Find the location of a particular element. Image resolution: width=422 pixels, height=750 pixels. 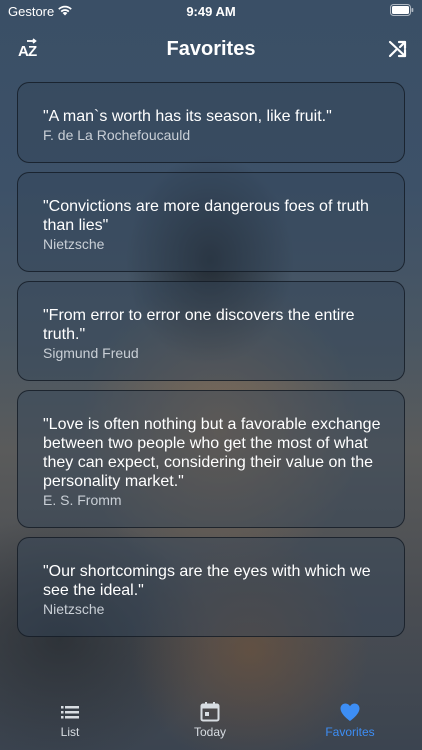

navigation-bar: A Z Favorites is located at coordinates (211, 50).